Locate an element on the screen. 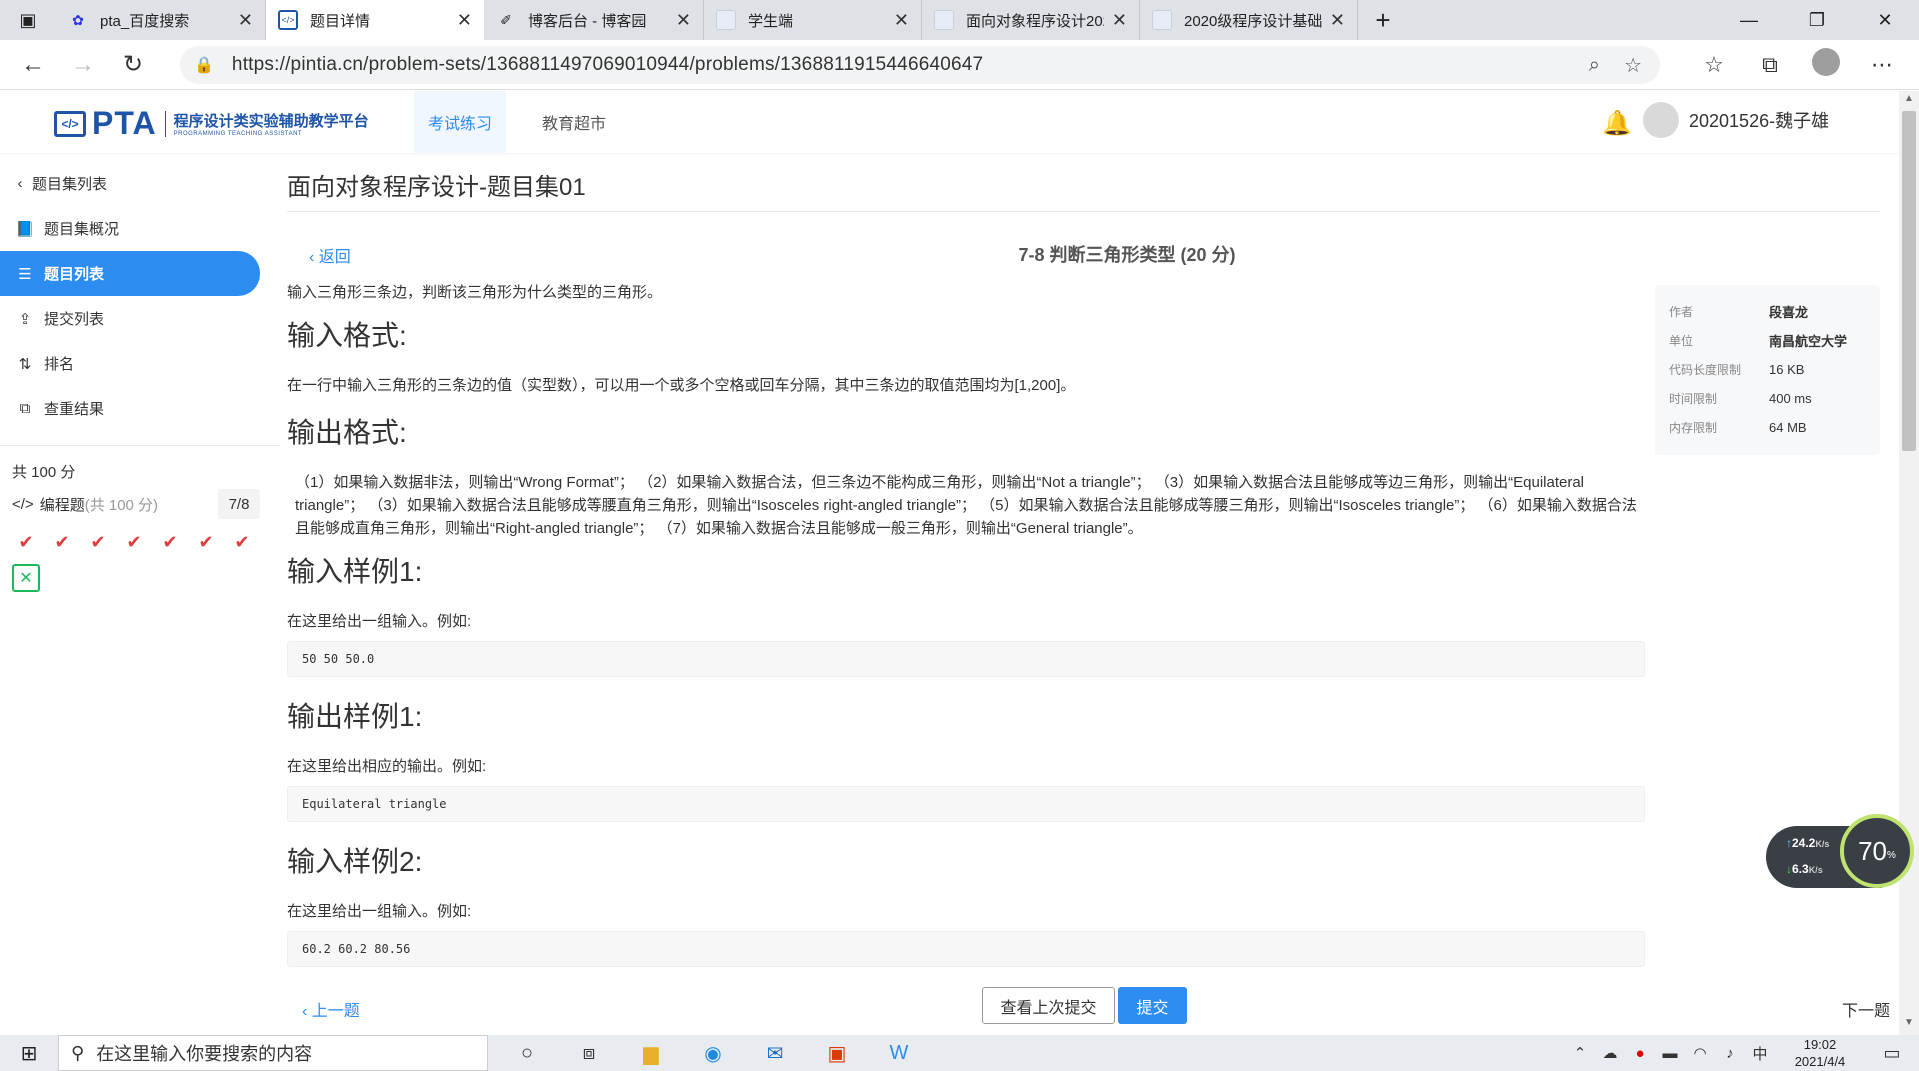  ime-indicator: 中 is located at coordinates (1760, 1053).